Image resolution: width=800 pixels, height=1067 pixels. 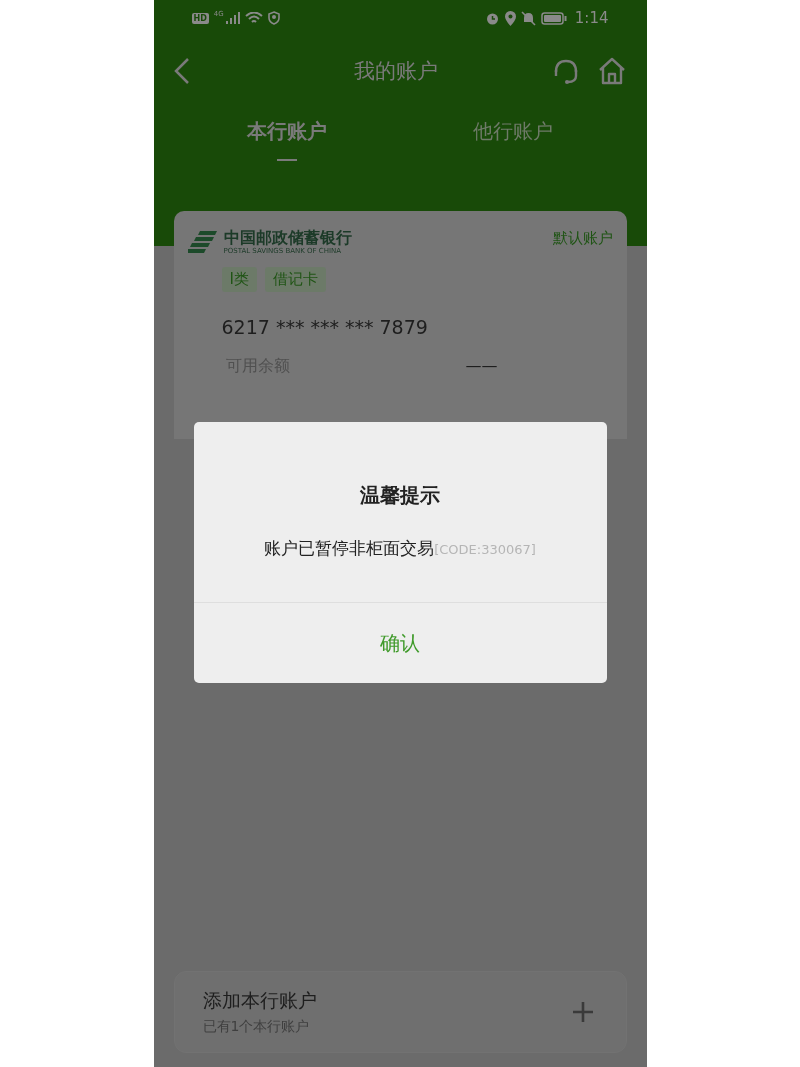 What do you see at coordinates (273, 18) in the screenshot?
I see `shield-icon` at bounding box center [273, 18].